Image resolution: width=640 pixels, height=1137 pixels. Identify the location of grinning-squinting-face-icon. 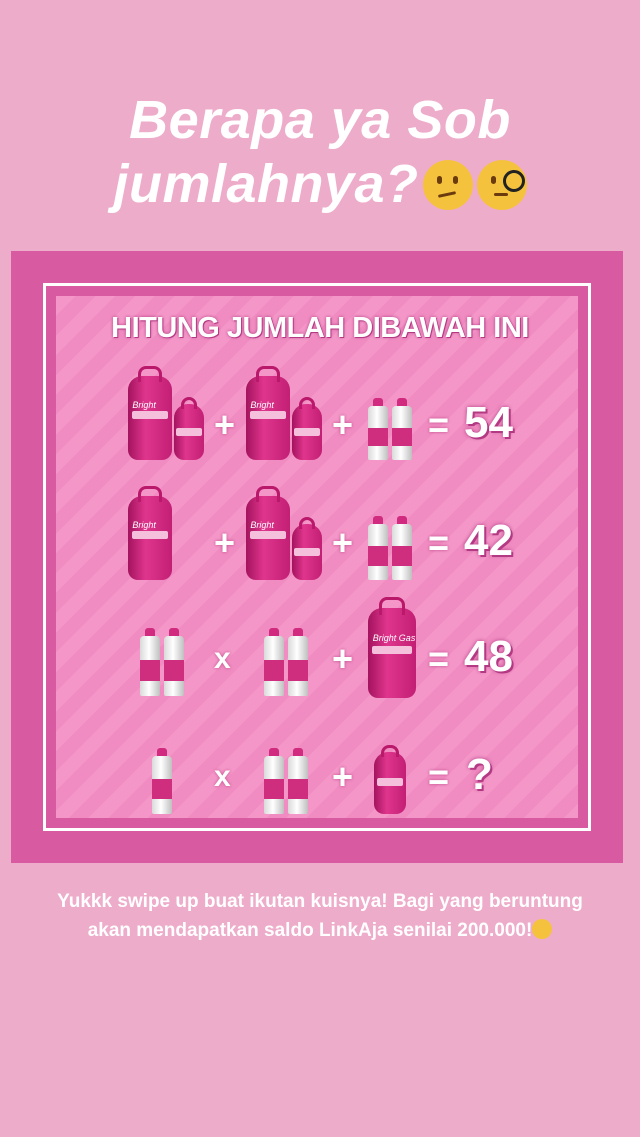
(542, 929).